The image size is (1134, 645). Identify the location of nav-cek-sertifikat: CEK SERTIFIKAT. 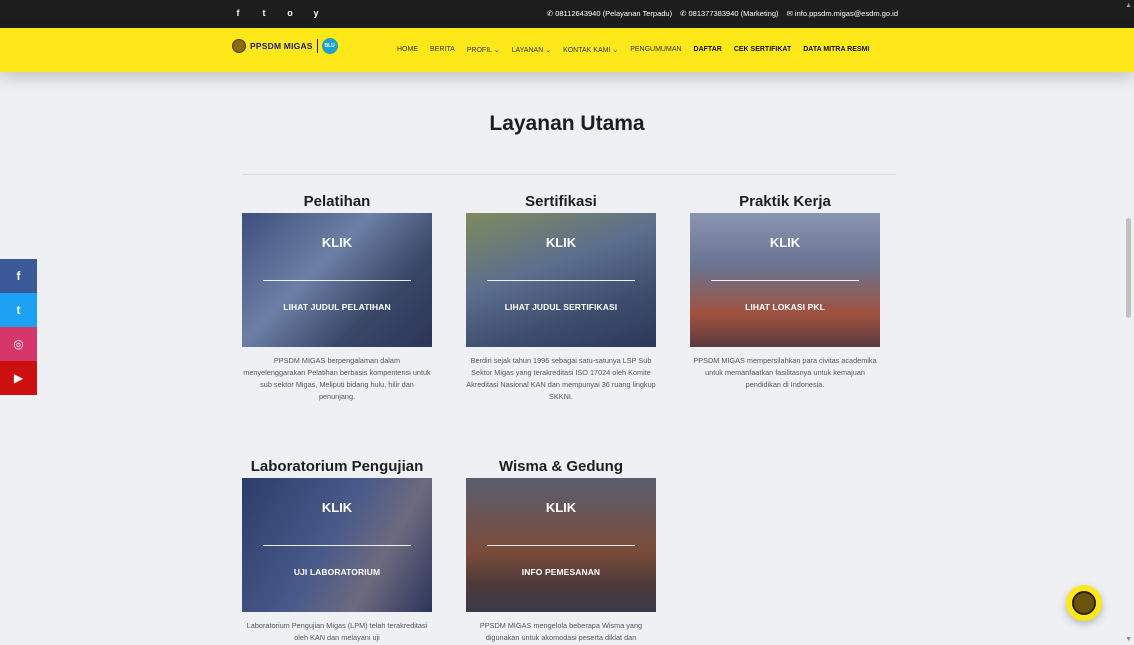
(762, 50).